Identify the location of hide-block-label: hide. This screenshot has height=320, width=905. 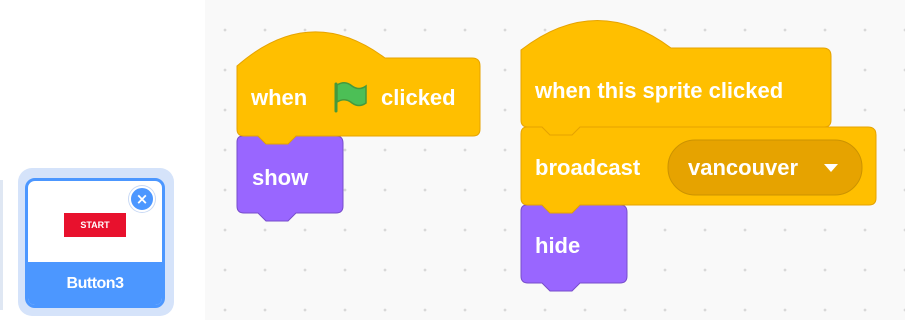
(557, 245).